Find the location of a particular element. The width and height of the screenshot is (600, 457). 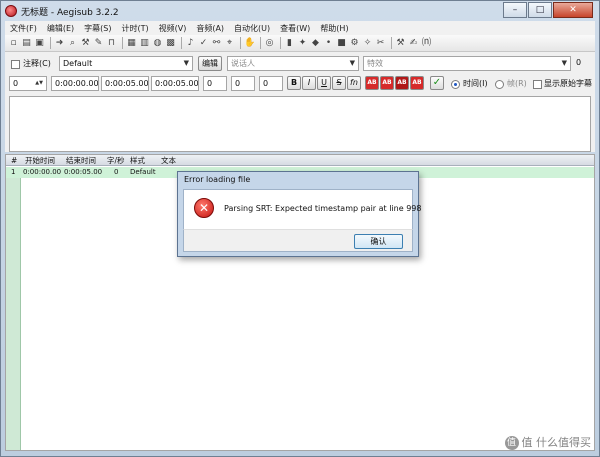

col-header-text: 文本 is located at coordinates (168, 160).